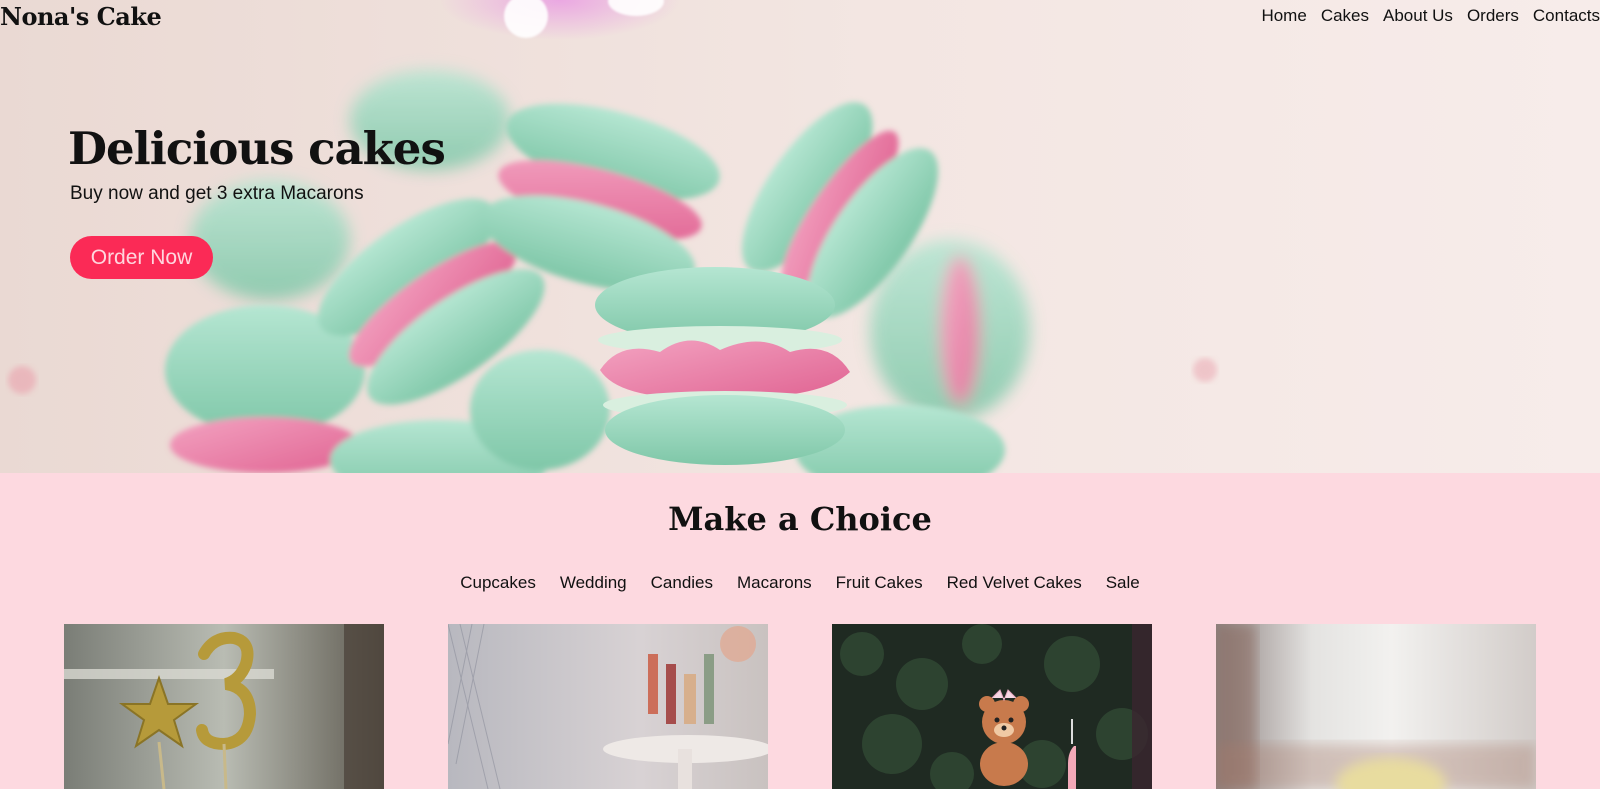 The width and height of the screenshot is (1600, 789). Describe the element at coordinates (1418, 16) in the screenshot. I see `nav-about-us: About Us` at that location.